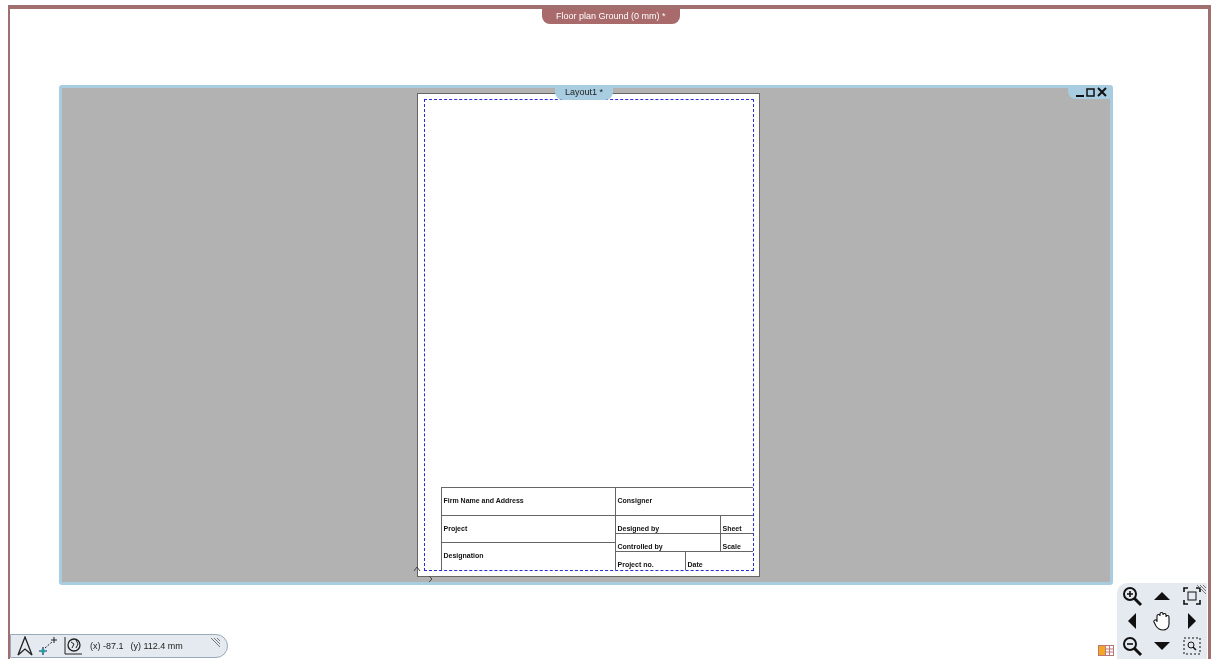 The width and height of the screenshot is (1216, 659). What do you see at coordinates (48, 646) in the screenshot?
I see `snap-point-icon` at bounding box center [48, 646].